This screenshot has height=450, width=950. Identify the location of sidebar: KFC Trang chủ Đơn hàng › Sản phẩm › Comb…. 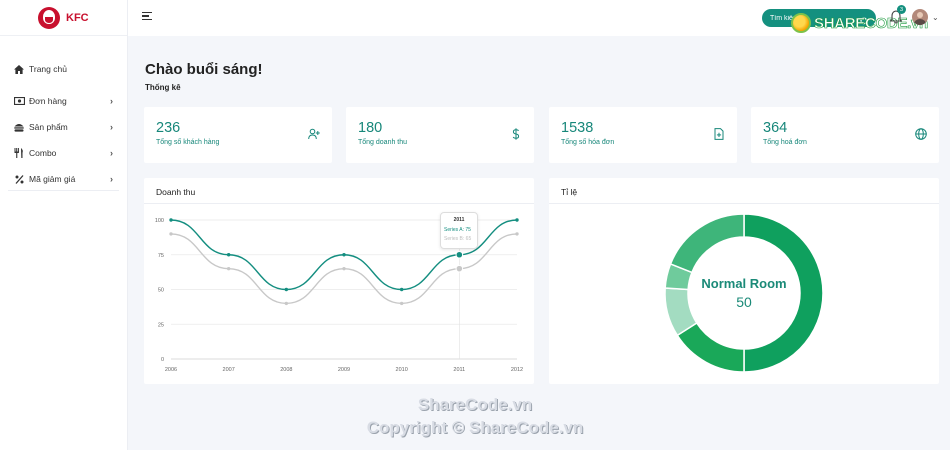
(64, 225).